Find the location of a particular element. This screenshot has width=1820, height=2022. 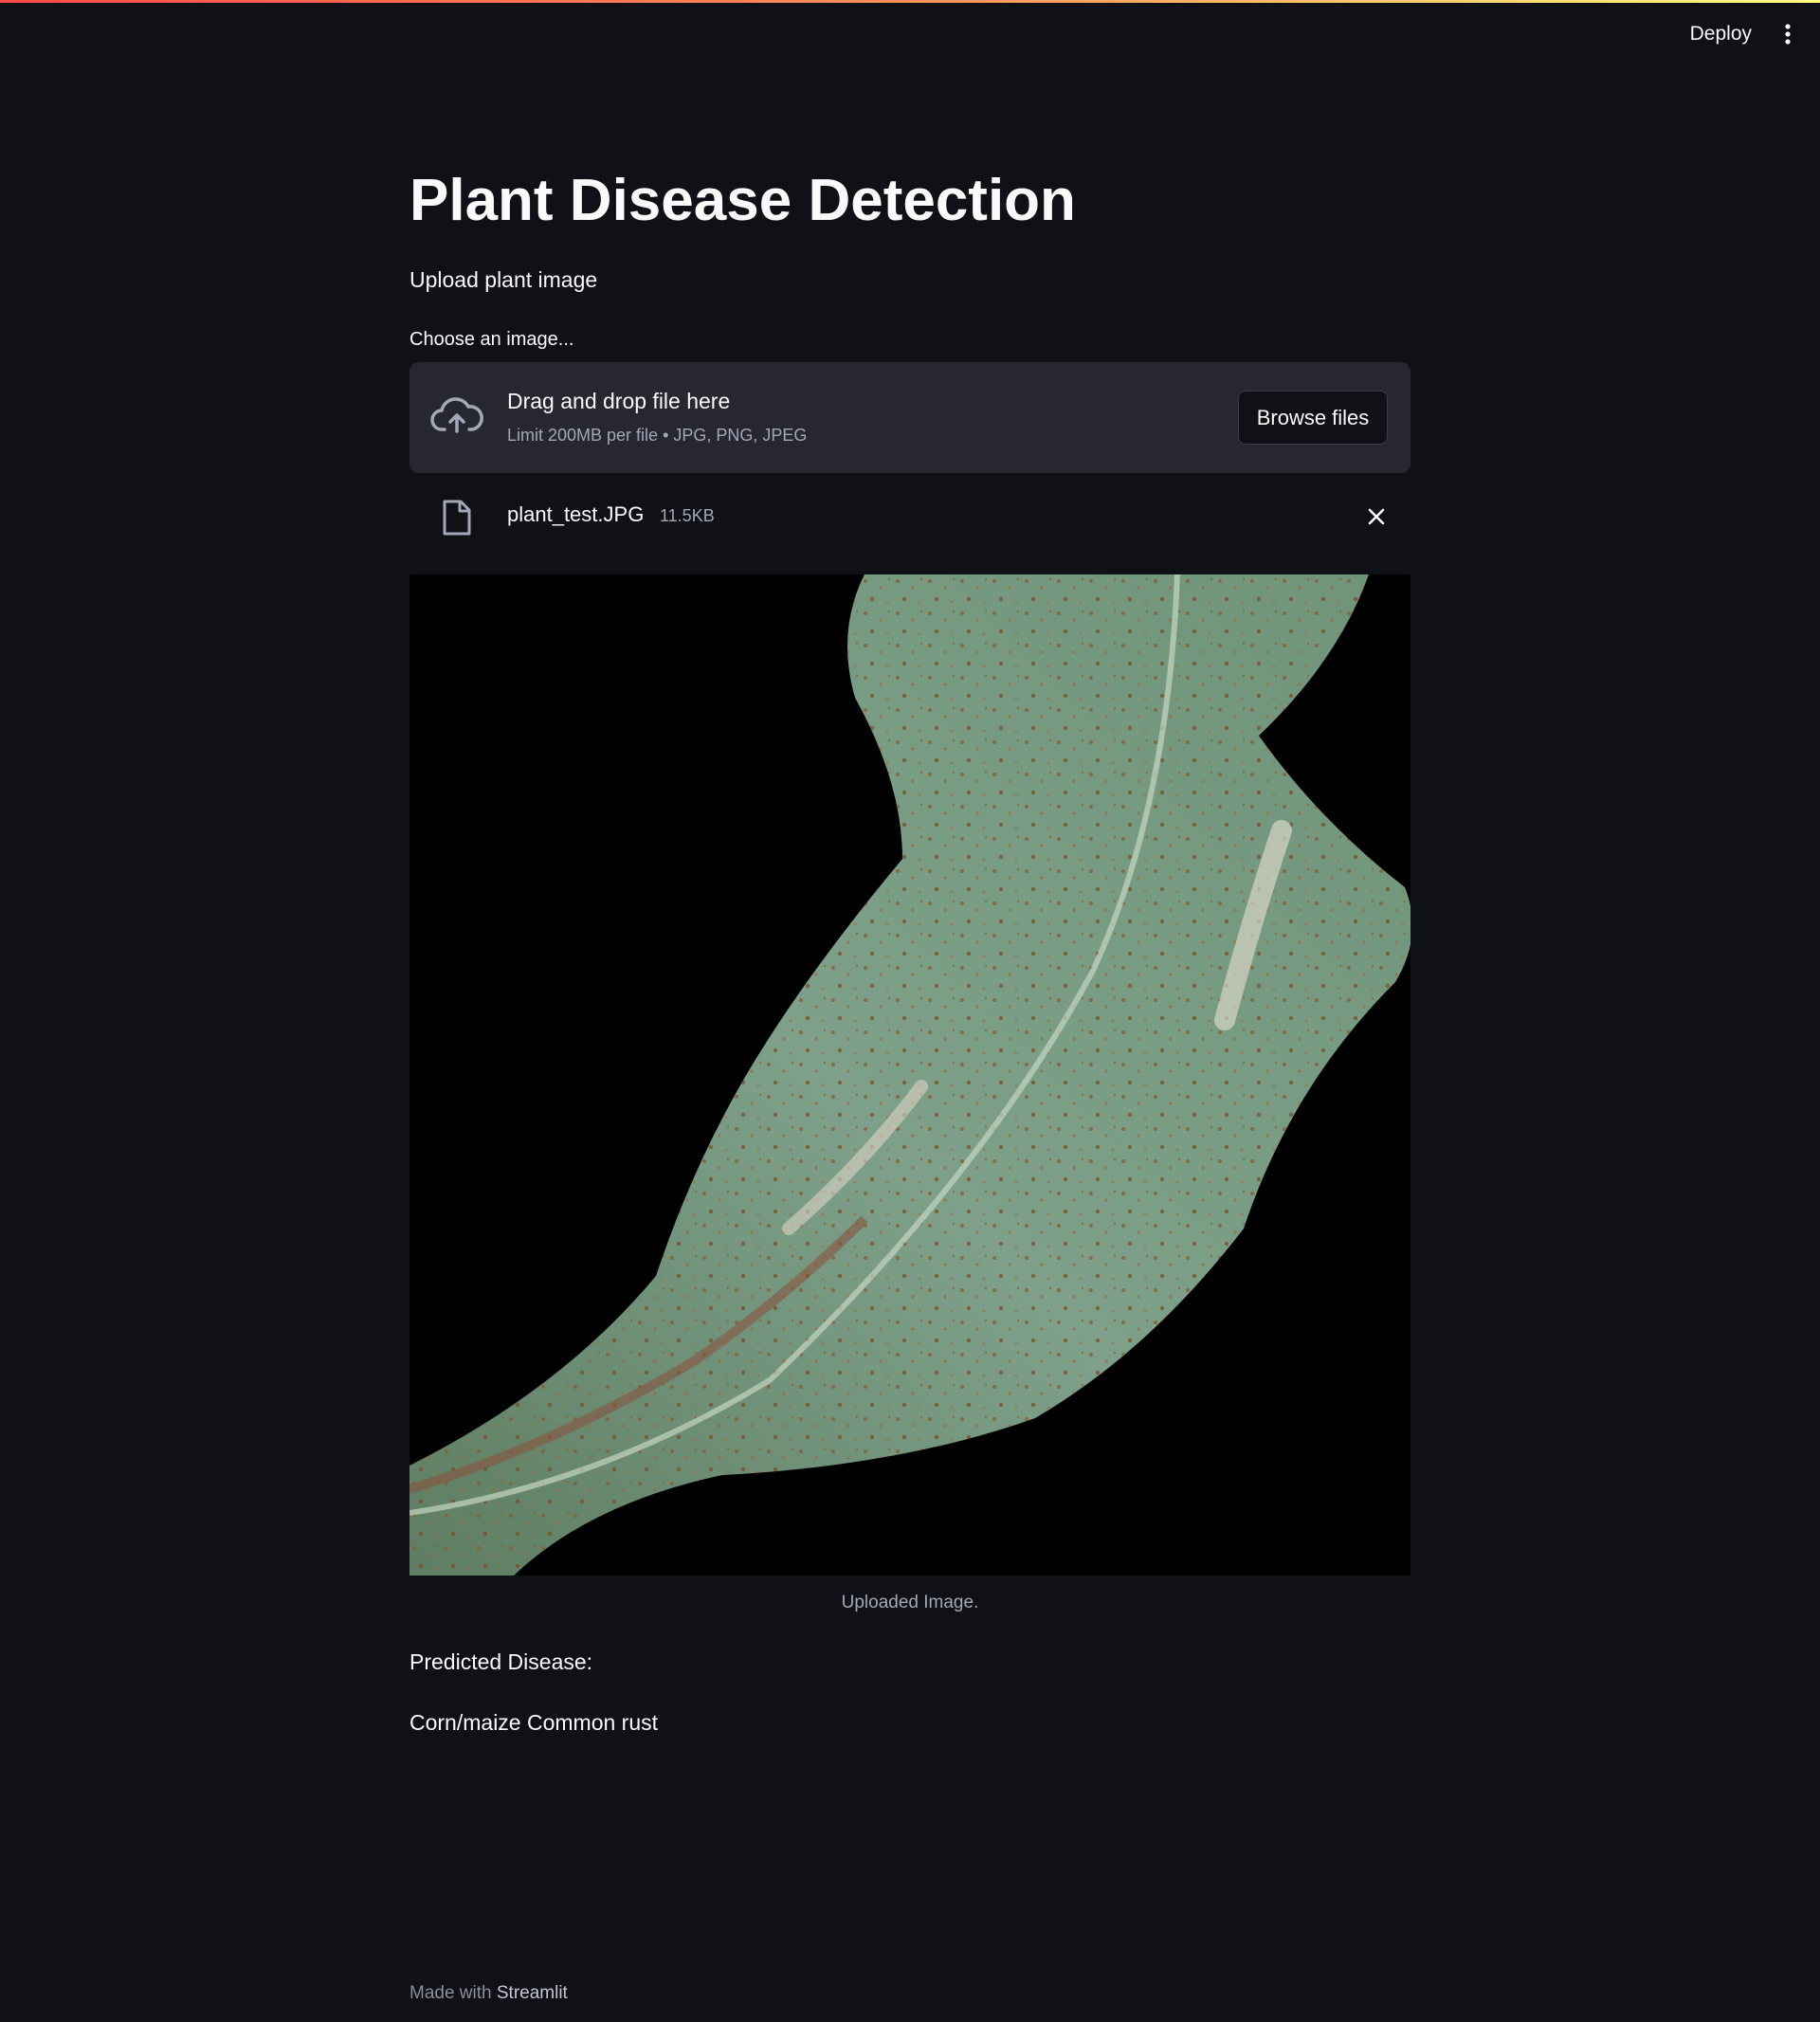

app-header: Deploy is located at coordinates (910, 34).